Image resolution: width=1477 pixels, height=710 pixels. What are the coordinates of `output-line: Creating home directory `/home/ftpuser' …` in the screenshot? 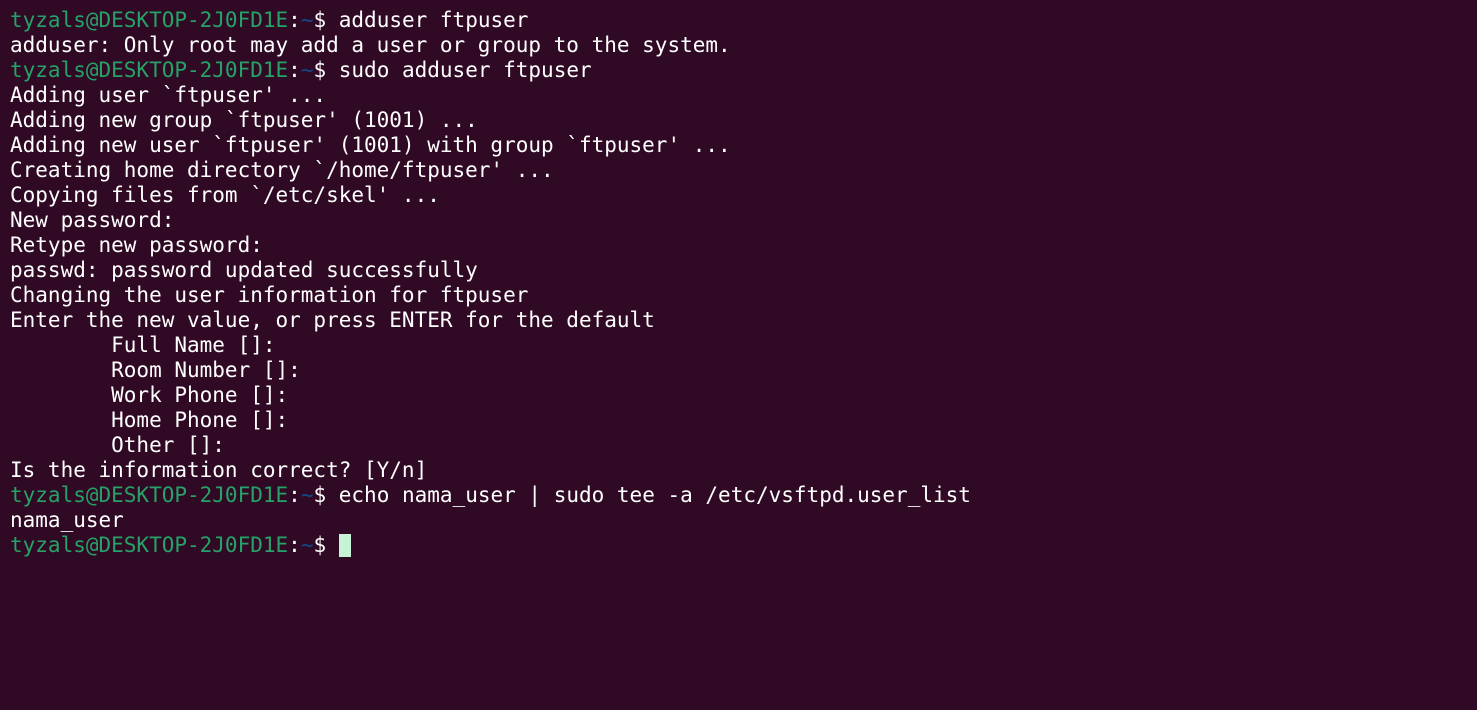 It's located at (743, 170).